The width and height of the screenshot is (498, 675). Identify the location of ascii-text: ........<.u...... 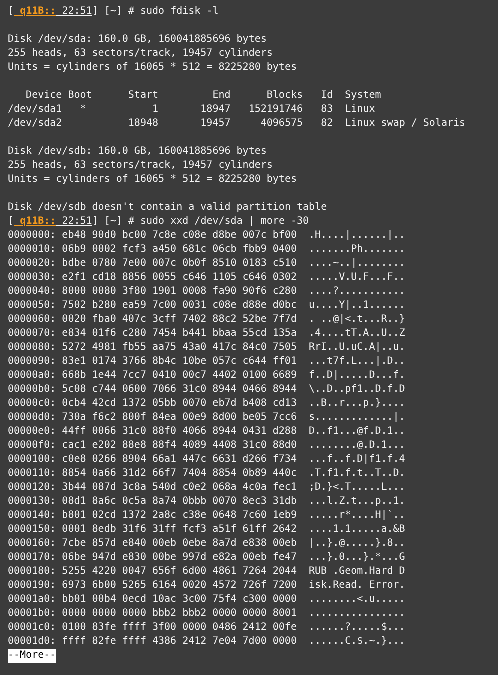
(357, 600).